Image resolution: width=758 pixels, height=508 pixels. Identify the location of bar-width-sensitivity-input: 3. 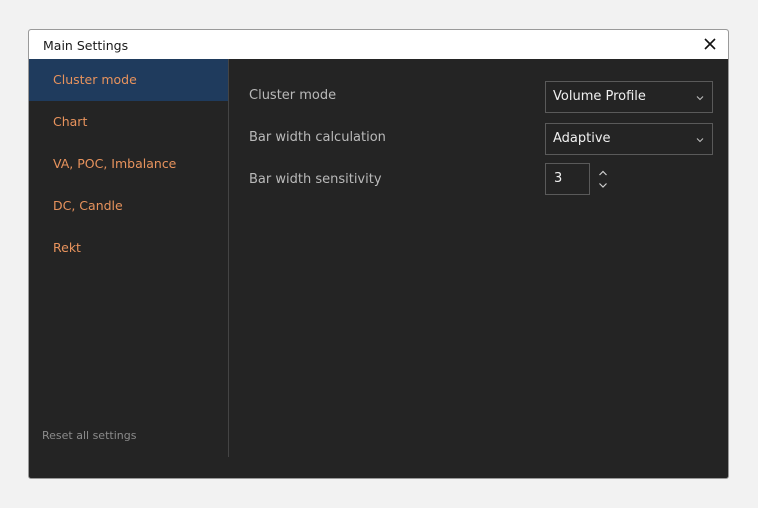
(567, 179).